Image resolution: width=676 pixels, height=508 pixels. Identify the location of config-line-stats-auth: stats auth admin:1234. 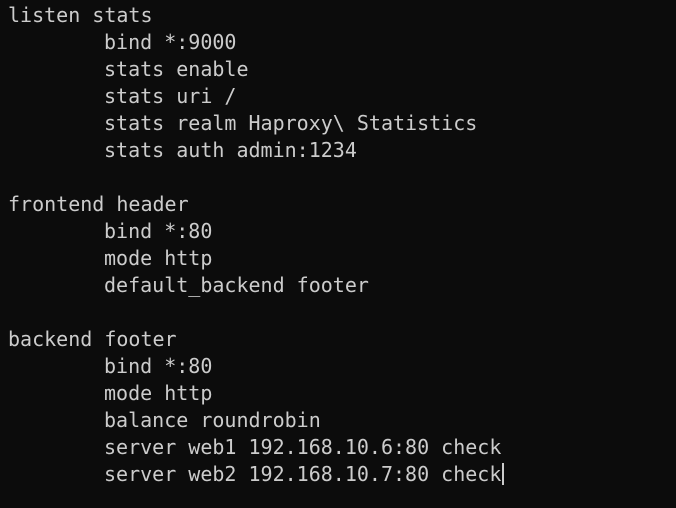
(230, 150).